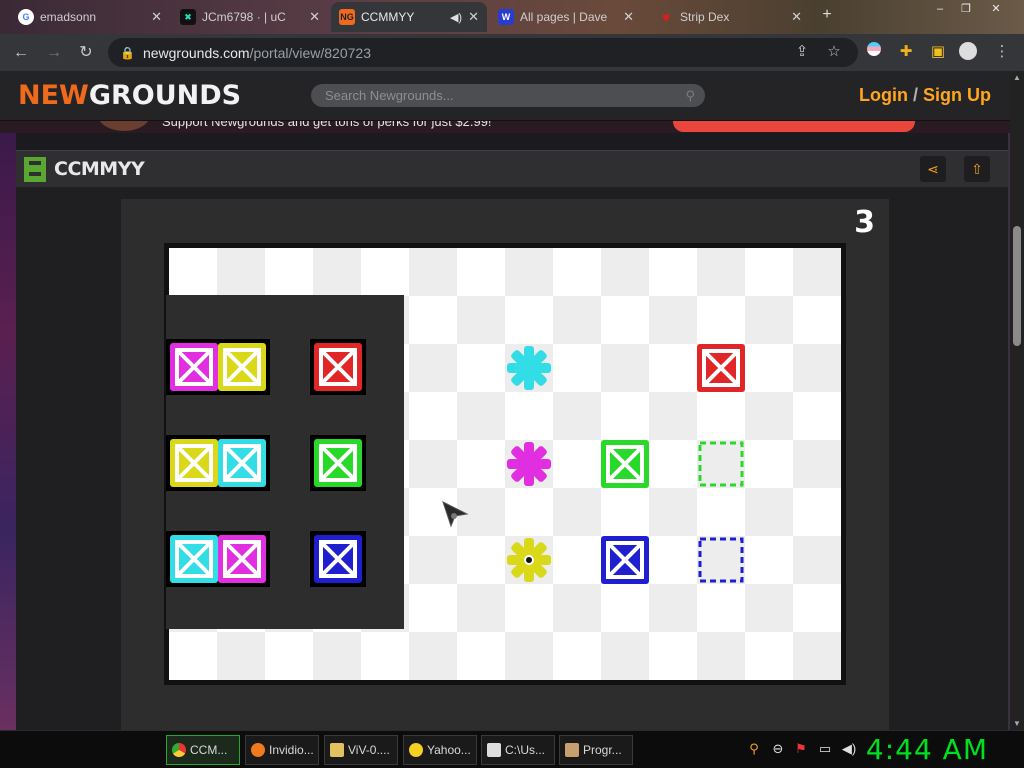 This screenshot has width=1024, height=768. I want to click on tab-0: G emadsonn ✕, so click(90, 17).